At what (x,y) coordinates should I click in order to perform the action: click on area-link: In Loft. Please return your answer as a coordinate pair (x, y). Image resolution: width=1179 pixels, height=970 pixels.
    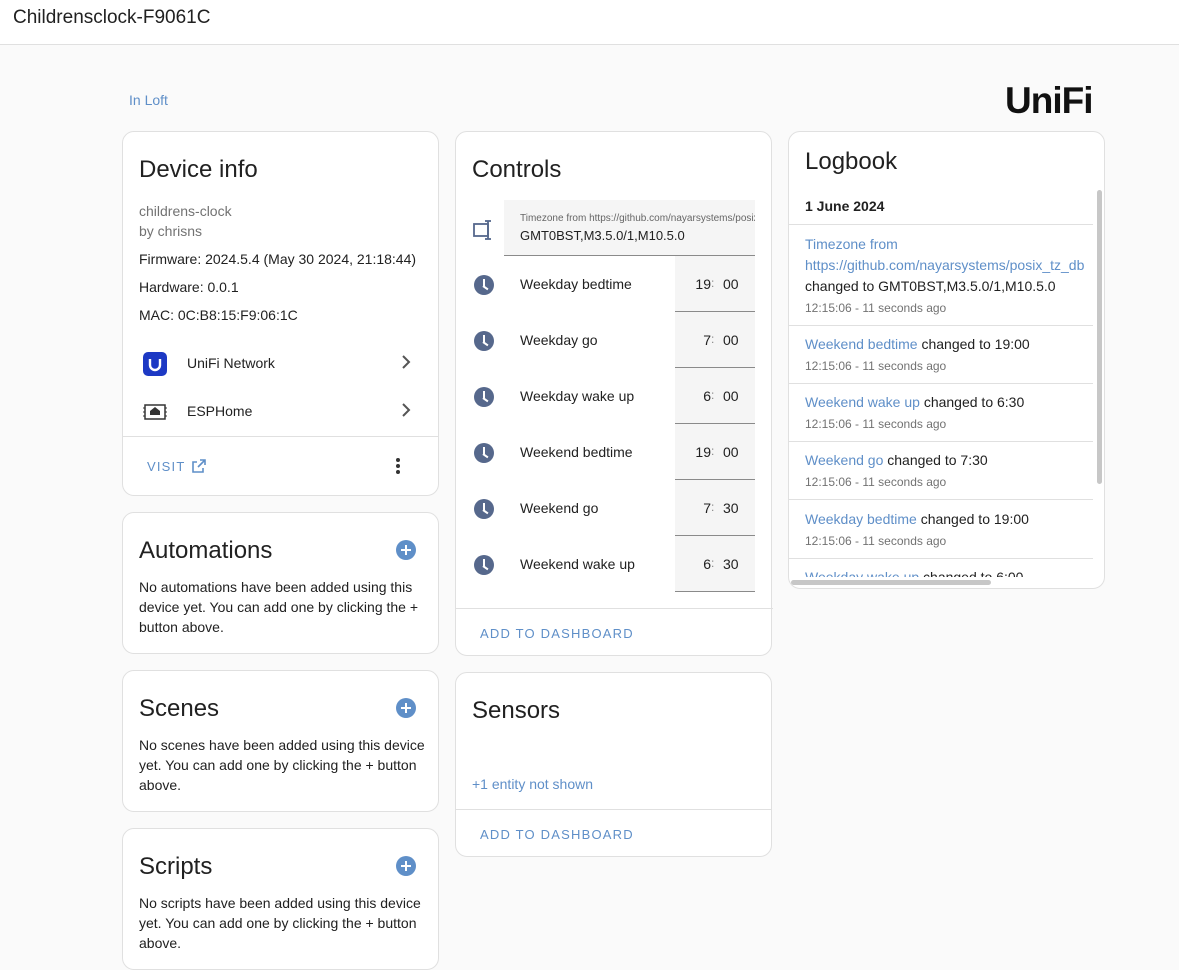
    Looking at the image, I should click on (148, 100).